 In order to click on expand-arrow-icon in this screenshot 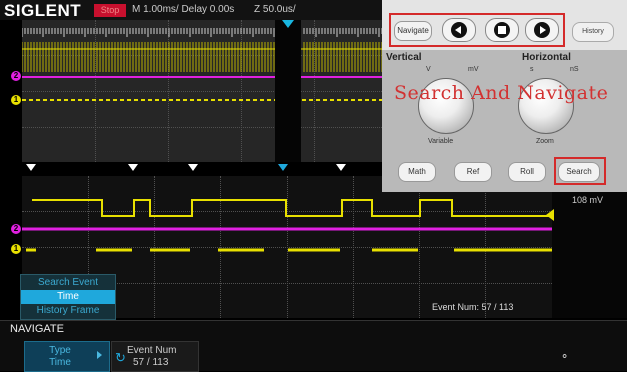, I will do `click(99, 355)`.